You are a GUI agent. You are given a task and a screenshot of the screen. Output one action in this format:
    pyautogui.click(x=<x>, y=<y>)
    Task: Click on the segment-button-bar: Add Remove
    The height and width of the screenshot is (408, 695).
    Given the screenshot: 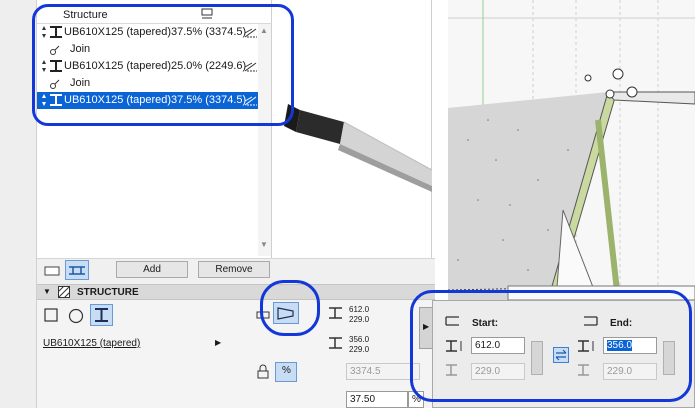 What is the action you would take?
    pyautogui.click(x=236, y=271)
    